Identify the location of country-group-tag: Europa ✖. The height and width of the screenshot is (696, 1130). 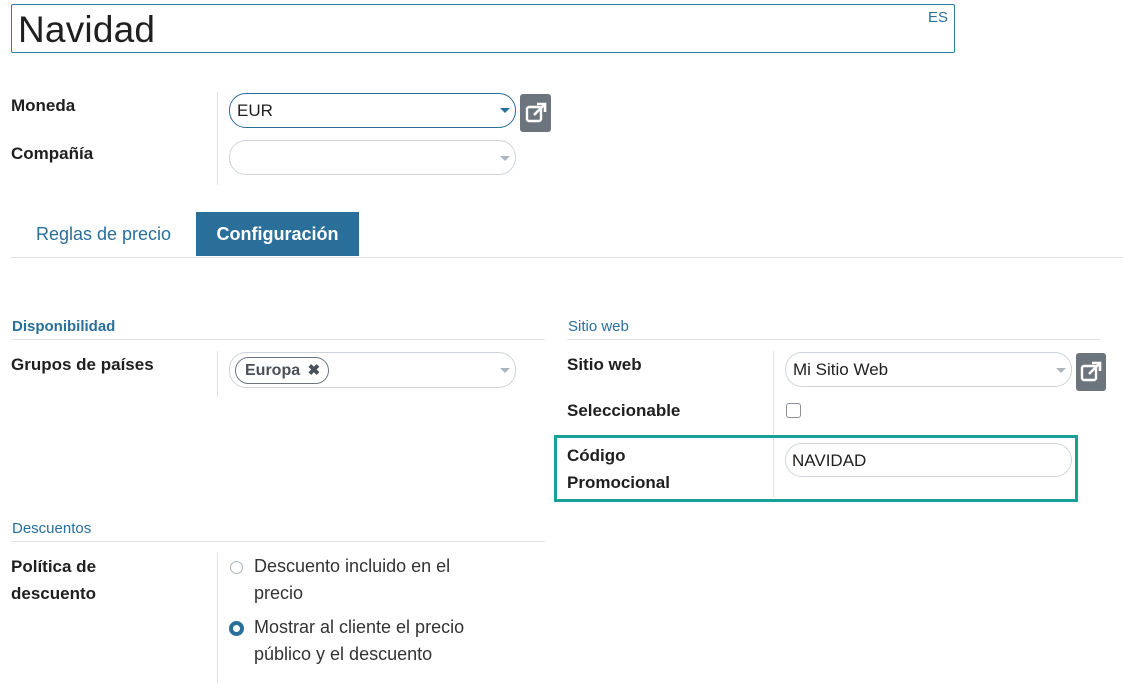
(282, 370).